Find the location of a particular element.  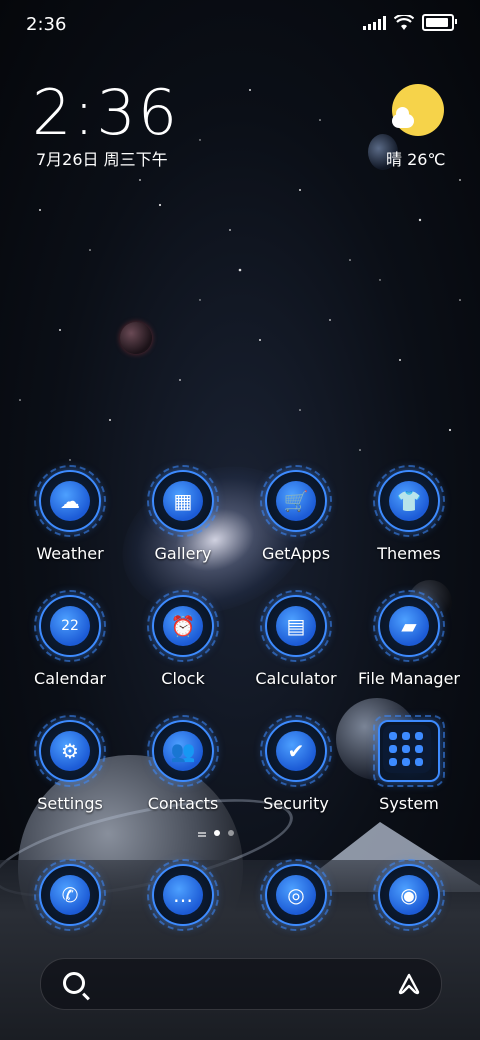

app-file-manager: ▰ File Manager is located at coordinates (409, 639).